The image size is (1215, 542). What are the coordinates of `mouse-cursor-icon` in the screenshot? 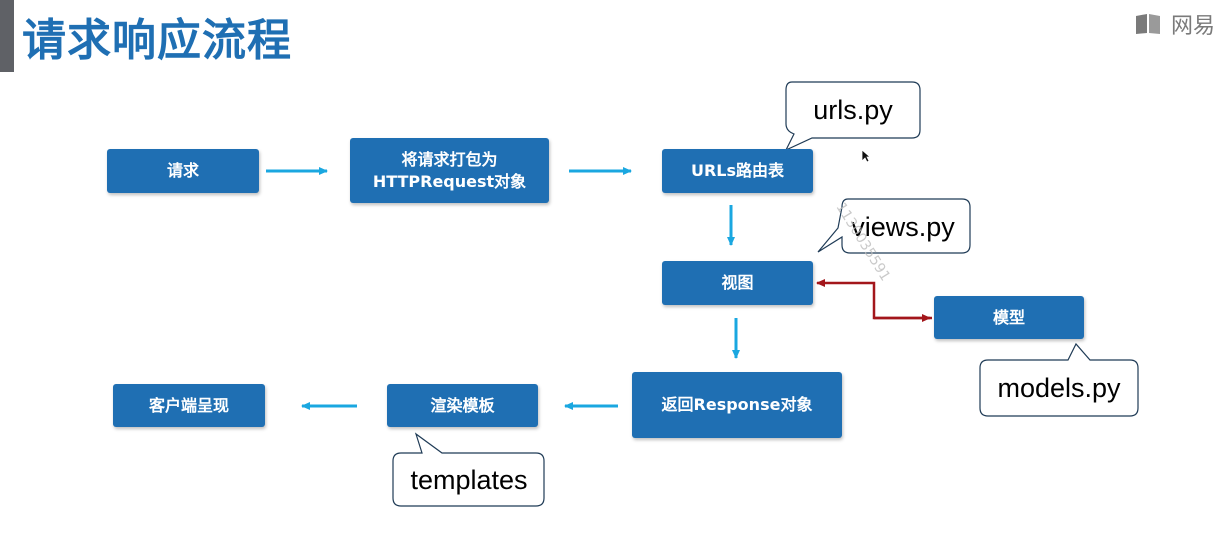 It's located at (866, 156).